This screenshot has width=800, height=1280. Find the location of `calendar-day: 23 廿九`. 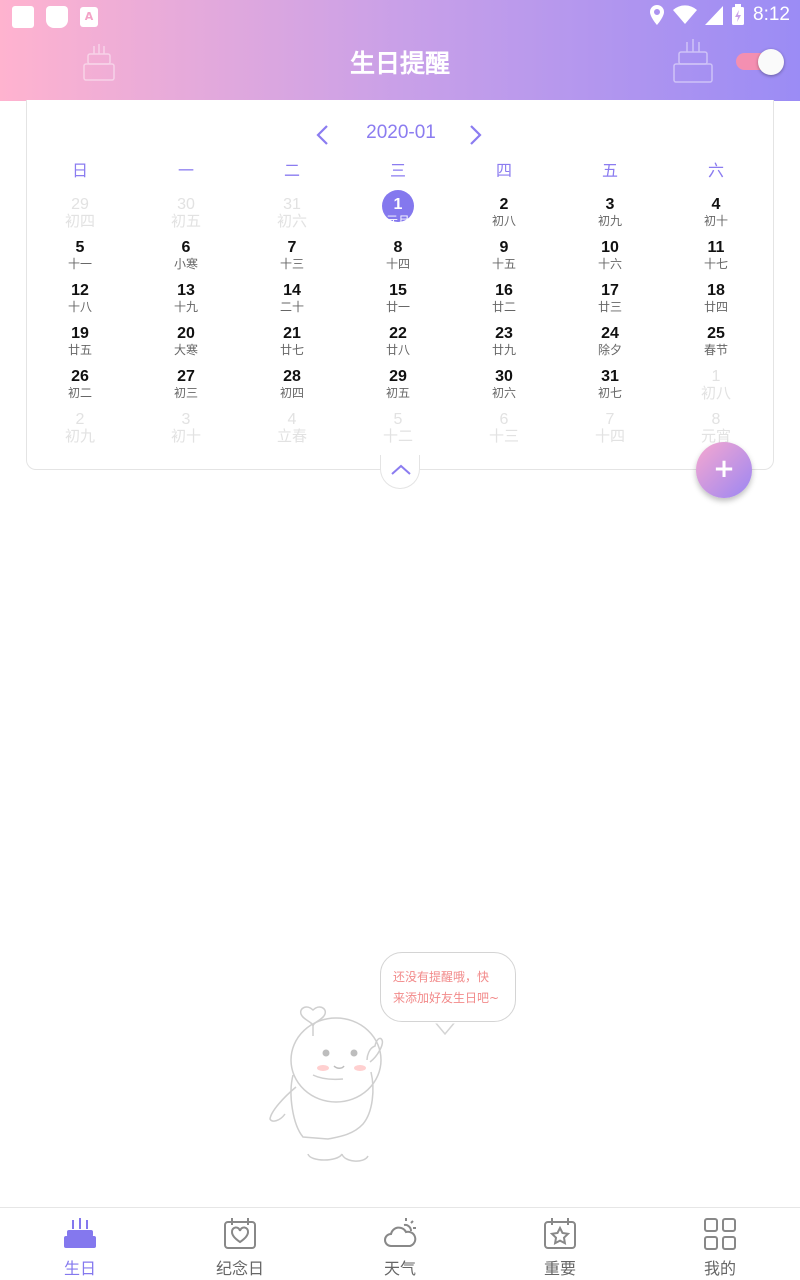

calendar-day: 23 廿九 is located at coordinates (504, 346).